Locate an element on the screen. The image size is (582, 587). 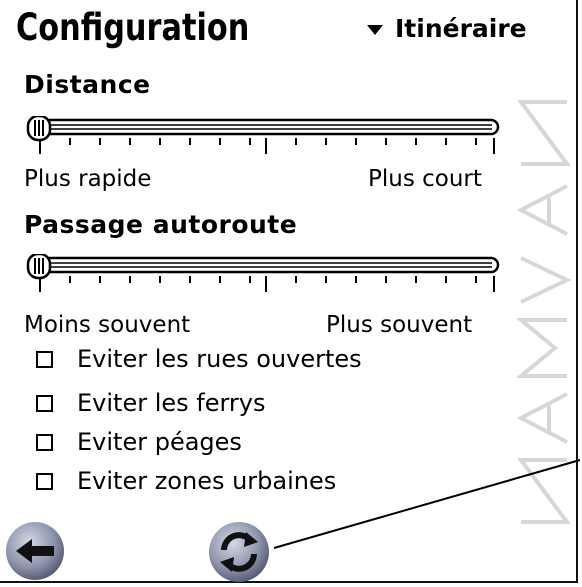
route-dropdown: Itinéraire is located at coordinates (447, 28).